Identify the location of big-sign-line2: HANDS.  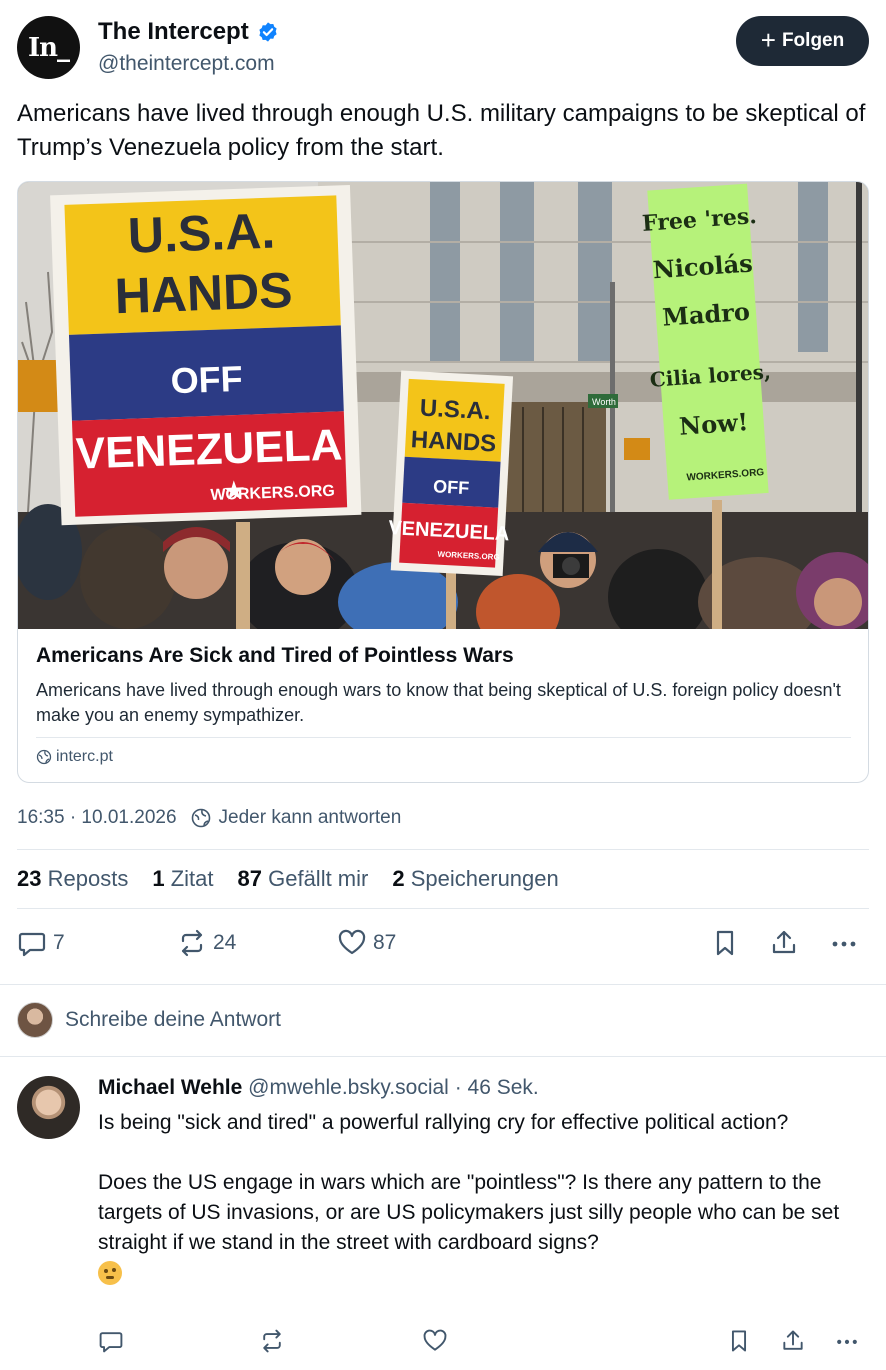
(204, 293).